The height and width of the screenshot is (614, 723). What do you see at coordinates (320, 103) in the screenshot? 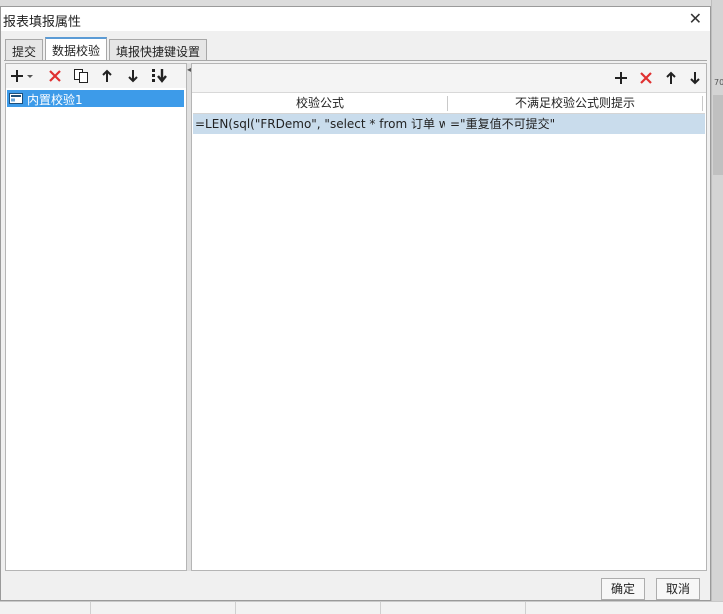
I see `column-header-formula: 校验公式` at bounding box center [320, 103].